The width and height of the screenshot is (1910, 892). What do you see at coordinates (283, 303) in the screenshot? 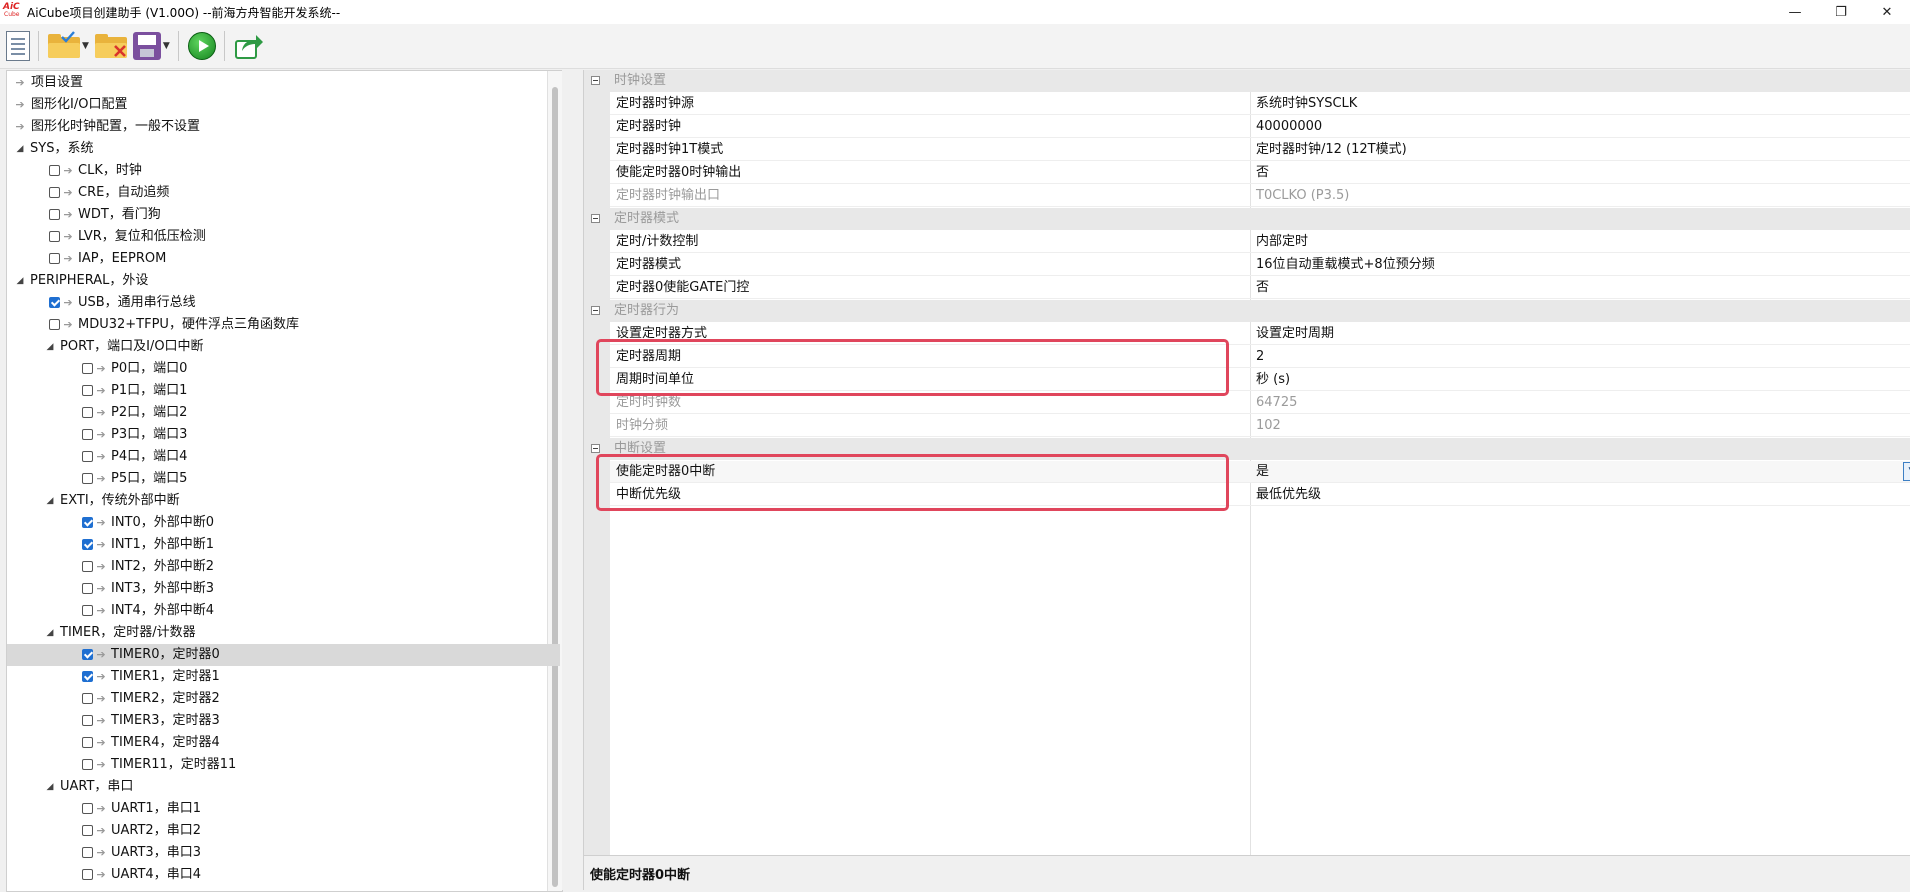
I see `tree-item: ➔ USB，通用串行总线` at bounding box center [283, 303].